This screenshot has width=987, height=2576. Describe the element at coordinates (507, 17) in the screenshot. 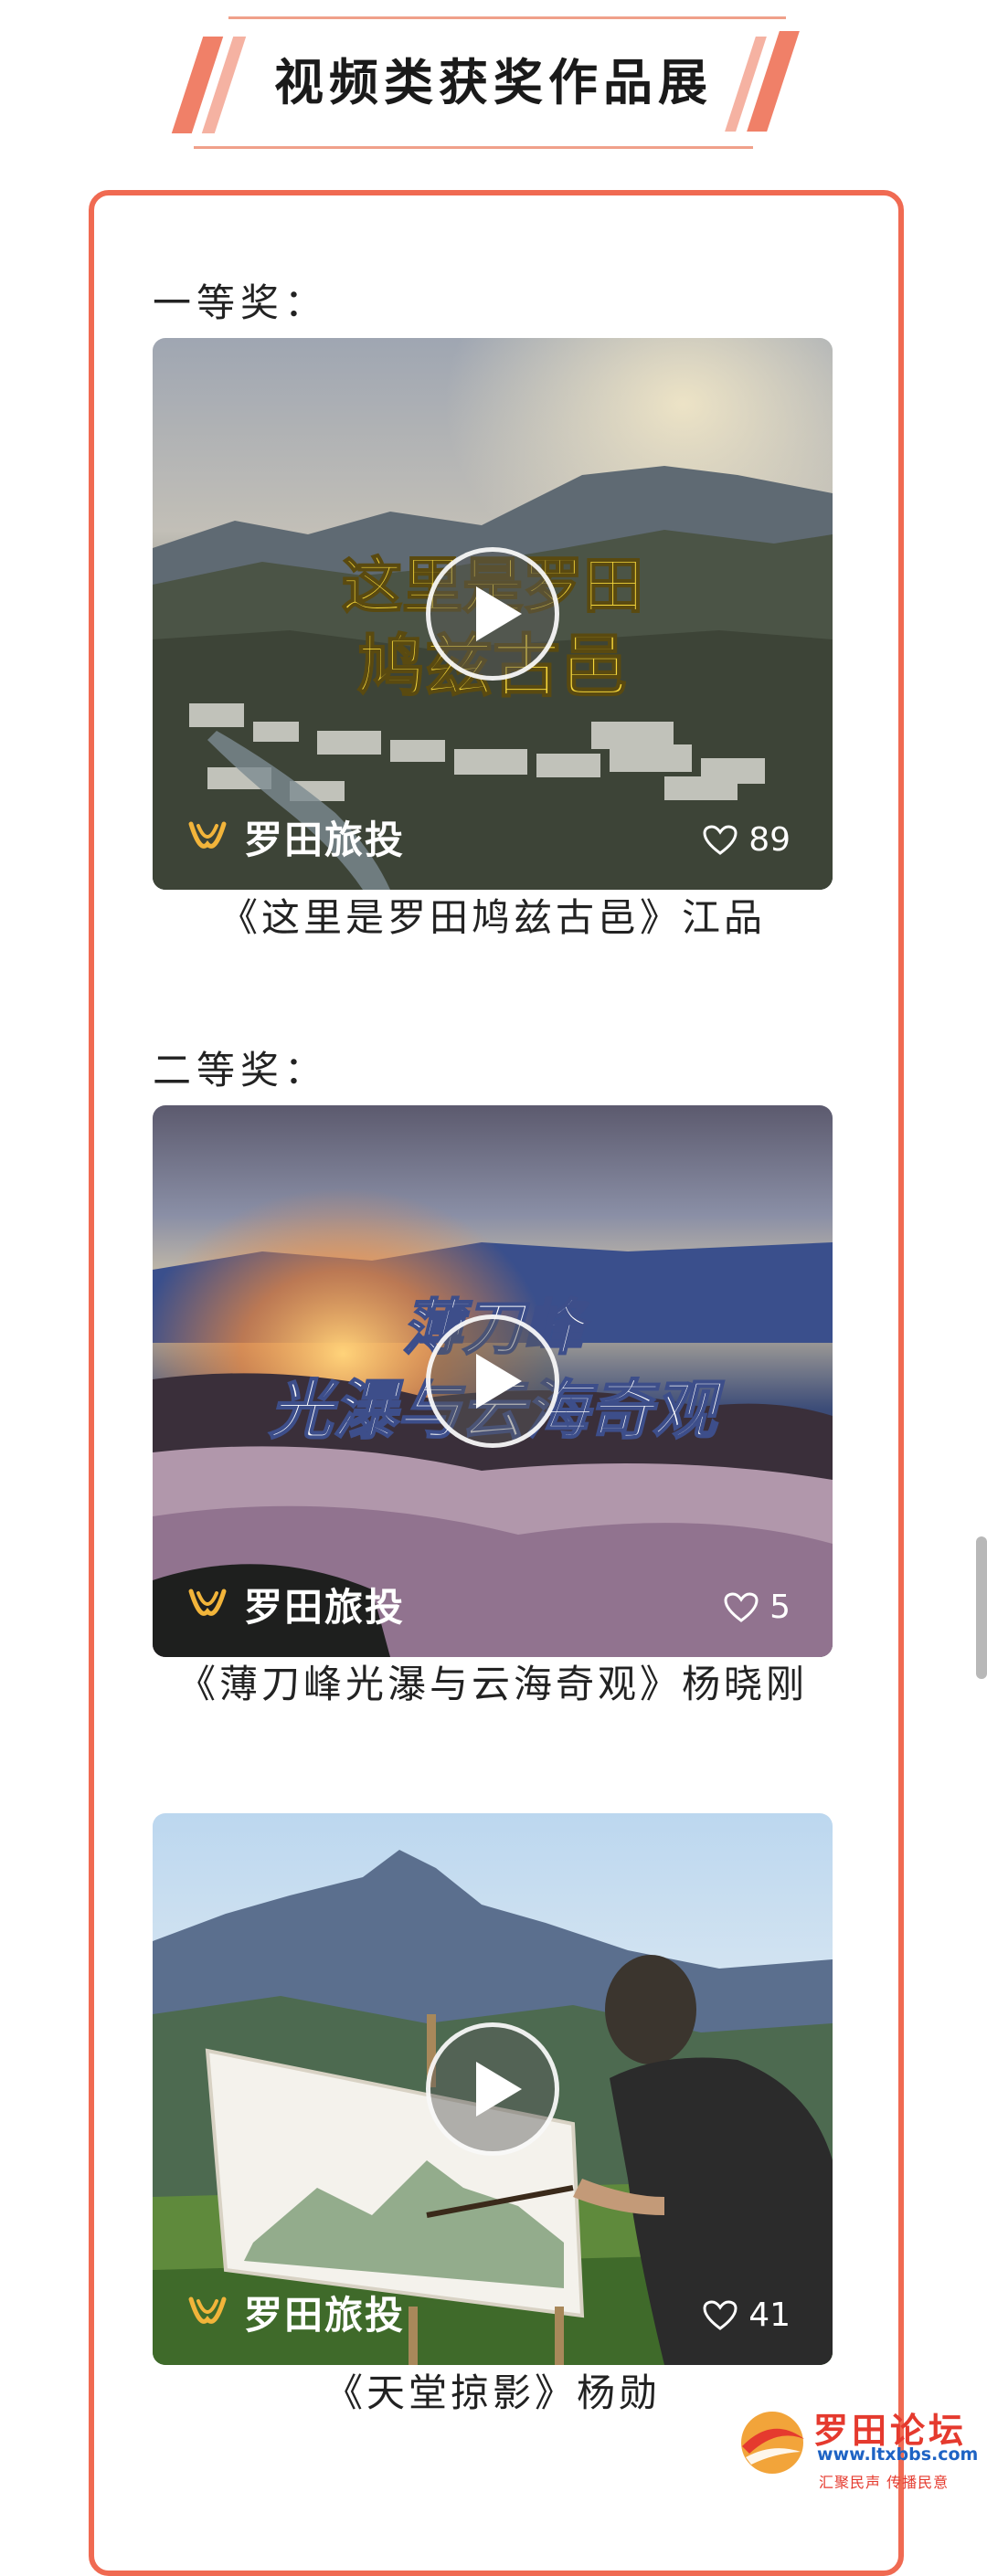

I see `banner-top-line` at that location.